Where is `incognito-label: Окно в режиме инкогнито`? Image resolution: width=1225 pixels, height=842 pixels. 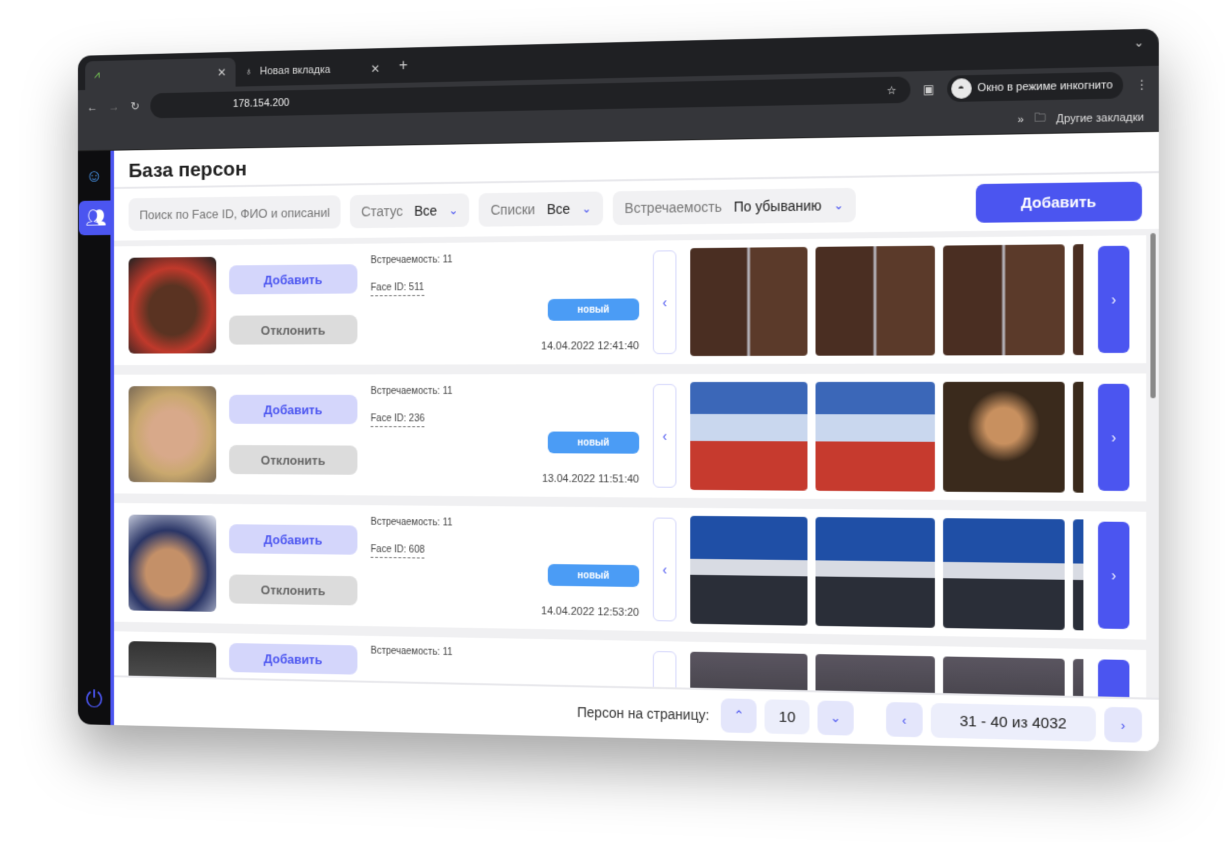
incognito-label: Окно в режиме инкогнито is located at coordinates (1045, 87).